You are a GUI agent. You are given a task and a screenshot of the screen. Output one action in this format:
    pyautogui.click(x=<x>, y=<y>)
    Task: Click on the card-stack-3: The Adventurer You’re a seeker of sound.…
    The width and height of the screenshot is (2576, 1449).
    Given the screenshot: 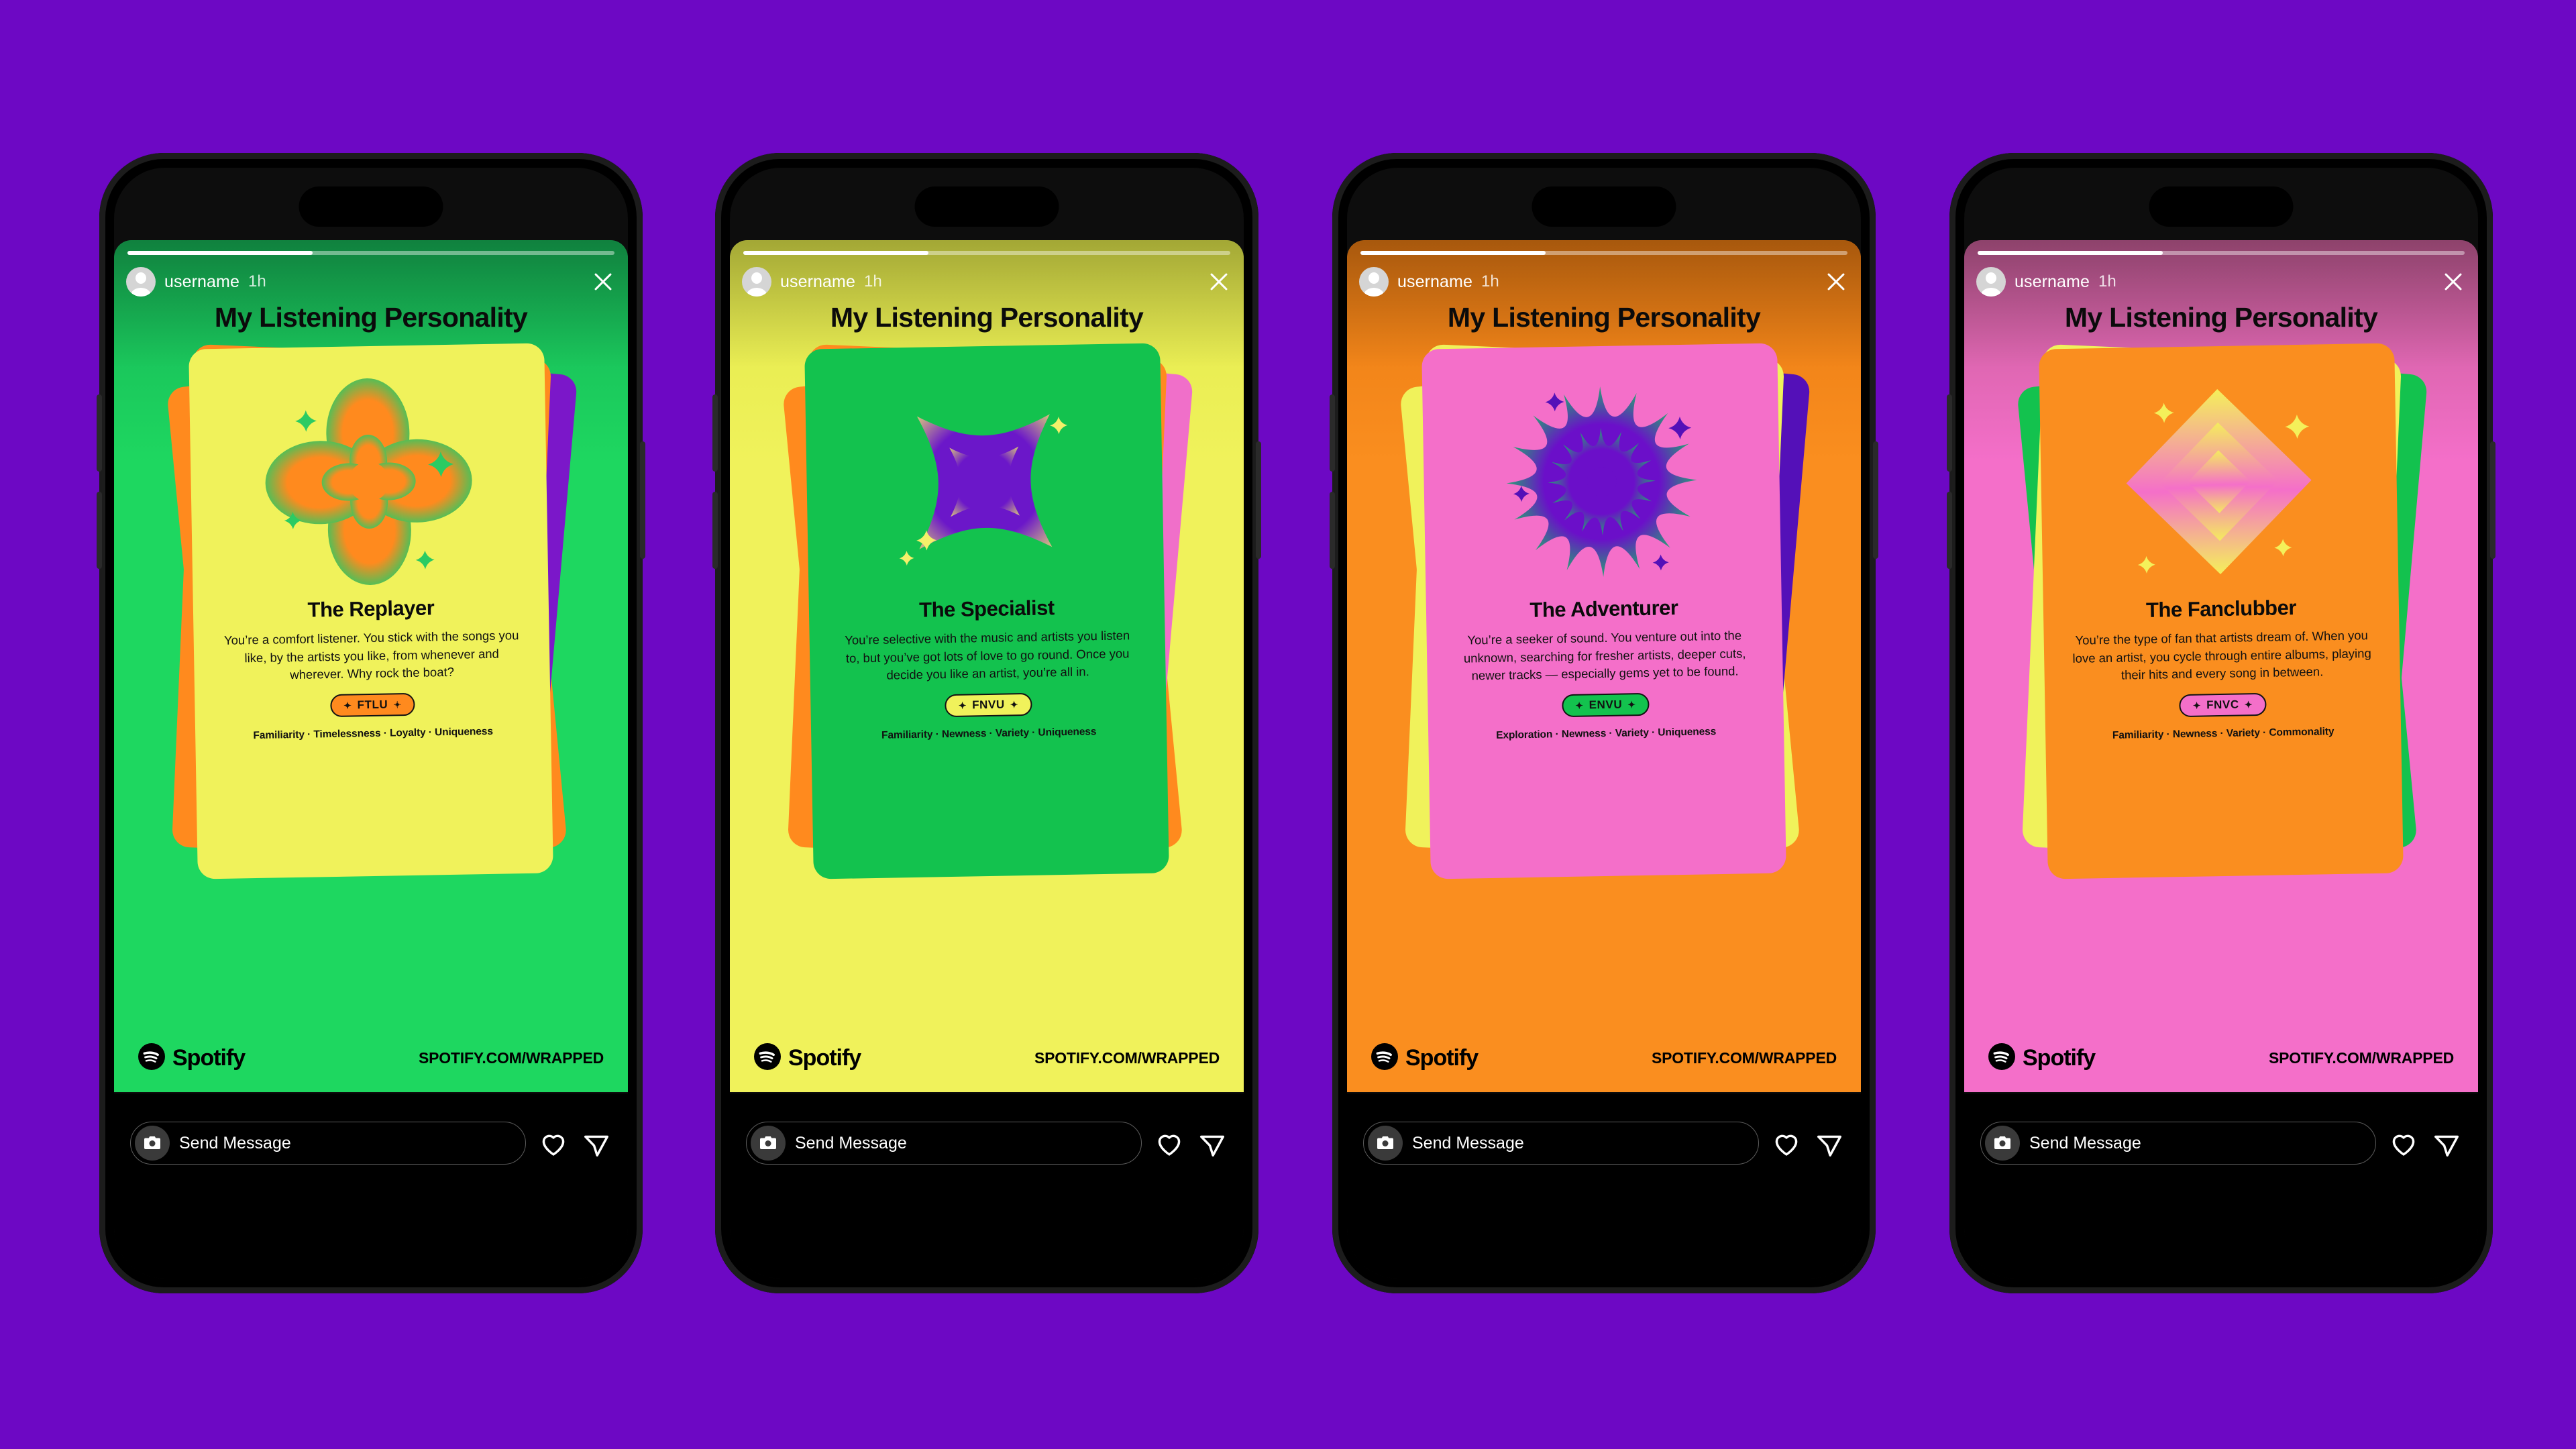 What is the action you would take?
    pyautogui.click(x=1605, y=611)
    